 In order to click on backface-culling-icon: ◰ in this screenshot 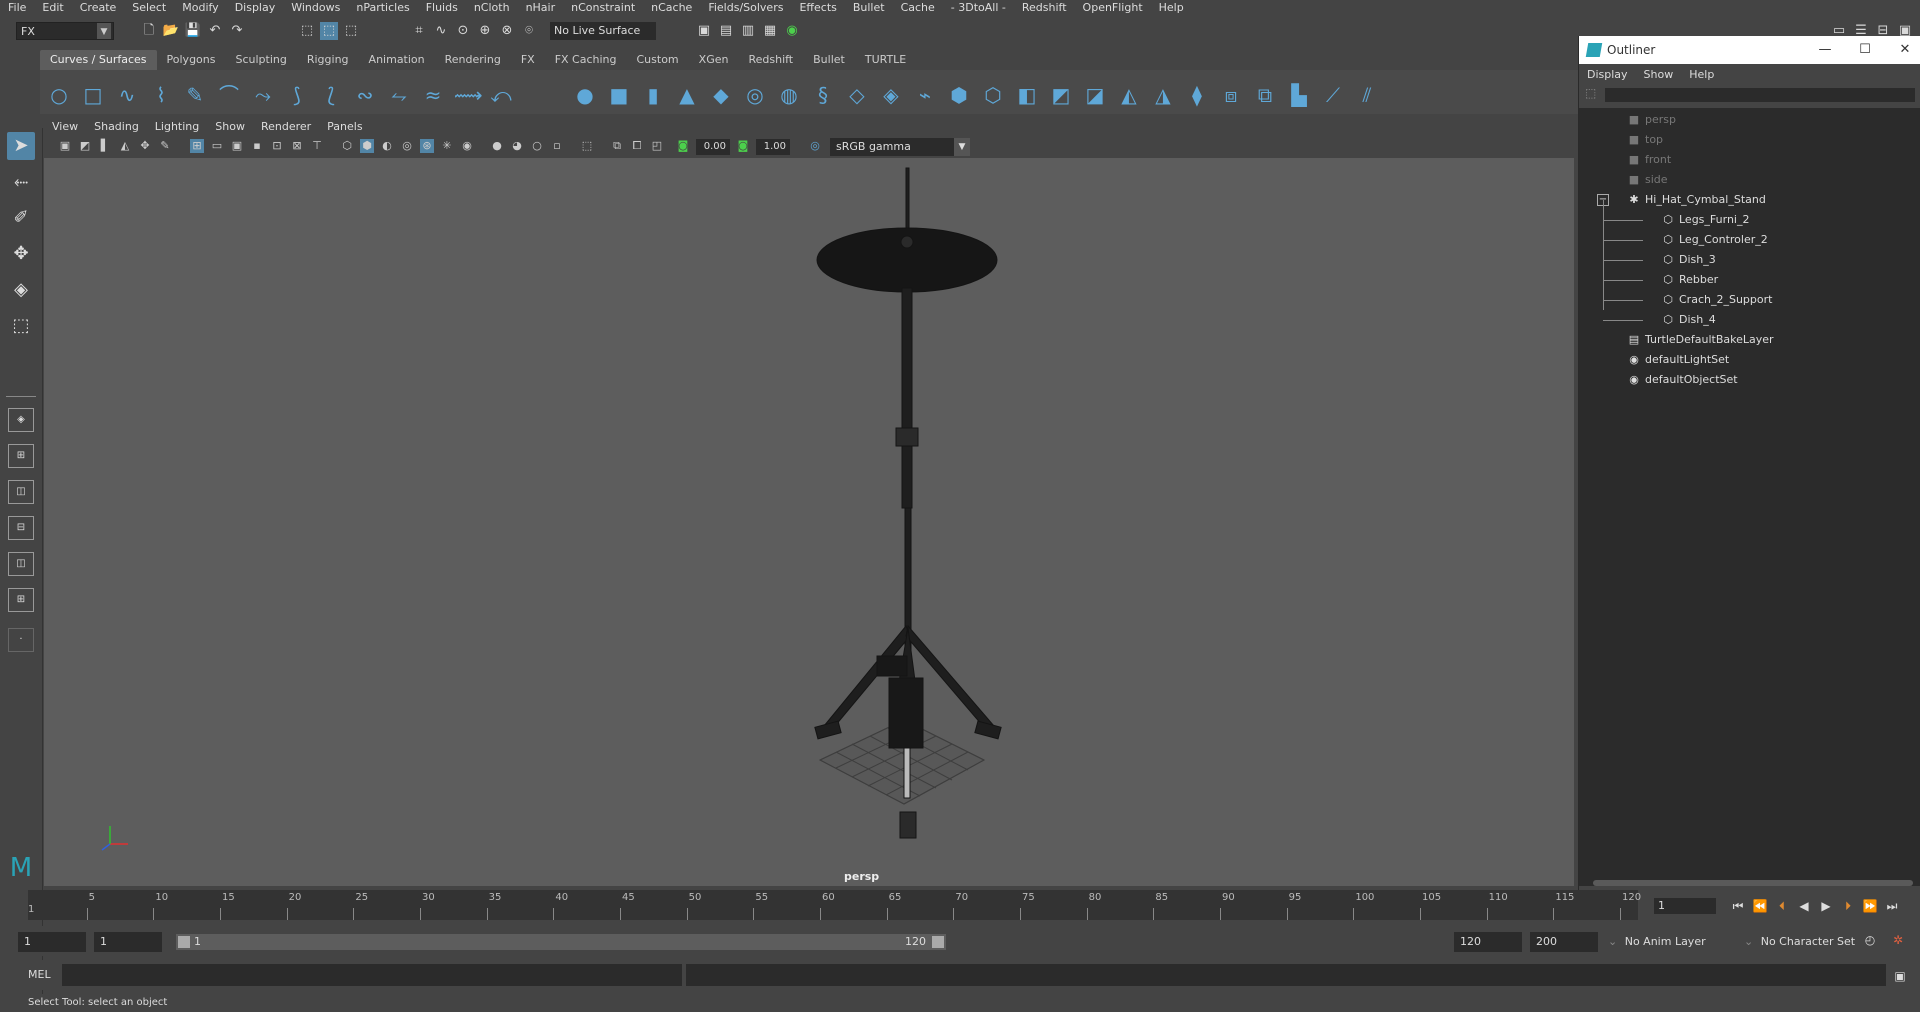, I will do `click(657, 146)`.